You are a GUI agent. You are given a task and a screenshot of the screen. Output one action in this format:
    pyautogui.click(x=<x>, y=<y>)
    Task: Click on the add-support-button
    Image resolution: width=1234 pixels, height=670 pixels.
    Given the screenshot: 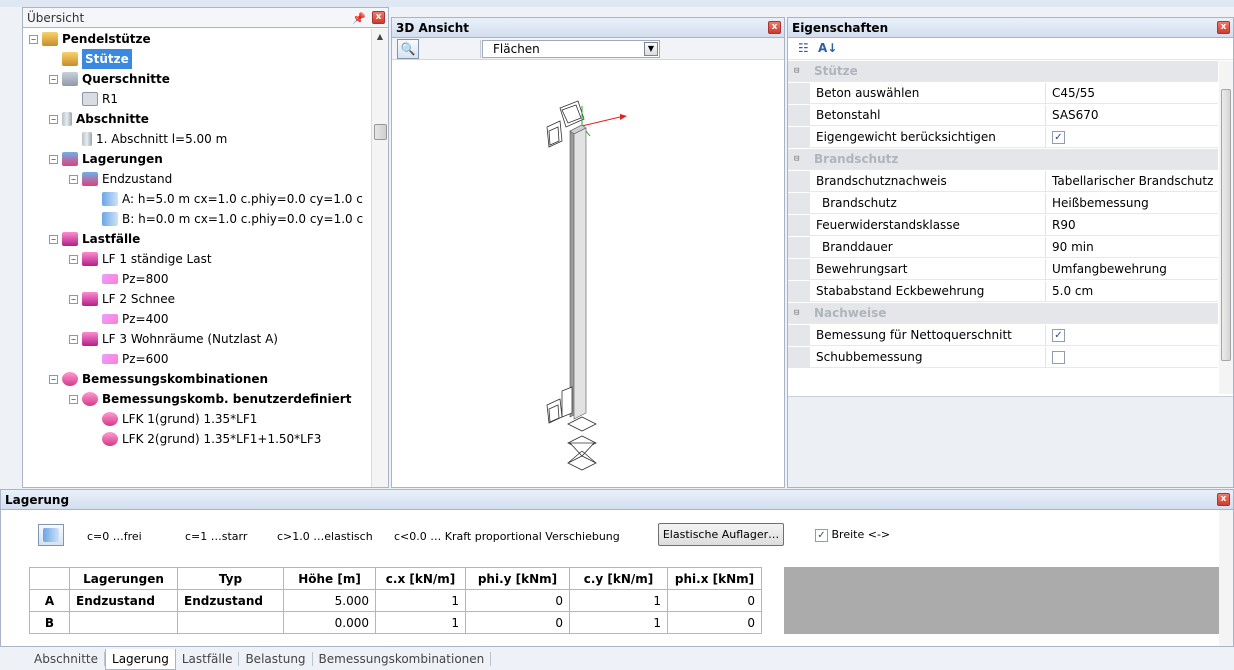 What is the action you would take?
    pyautogui.click(x=51, y=535)
    